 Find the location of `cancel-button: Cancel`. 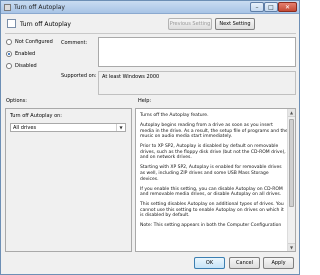

cancel-button: Cancel is located at coordinates (244, 263).